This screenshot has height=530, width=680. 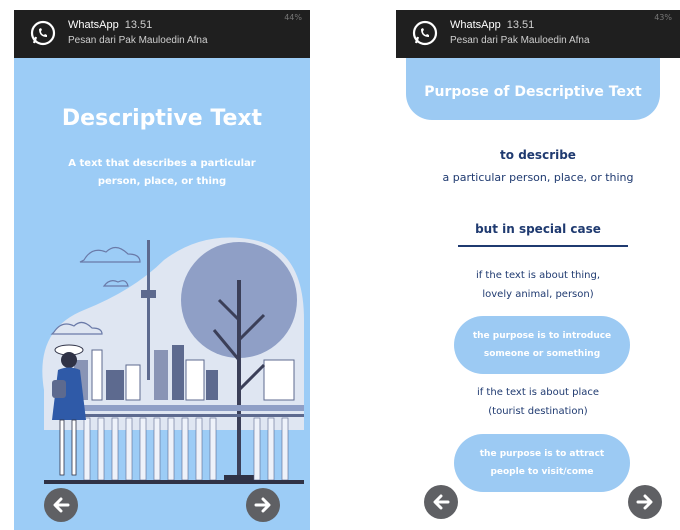 What do you see at coordinates (293, 17) in the screenshot?
I see `battery-status: 44%` at bounding box center [293, 17].